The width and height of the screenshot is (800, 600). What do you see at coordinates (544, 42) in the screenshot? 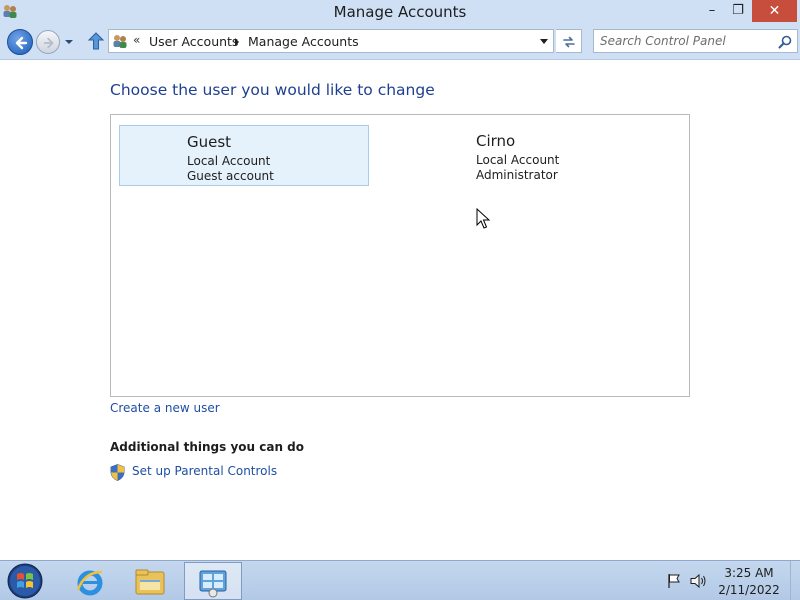
I see `address-dropdown-icon` at bounding box center [544, 42].